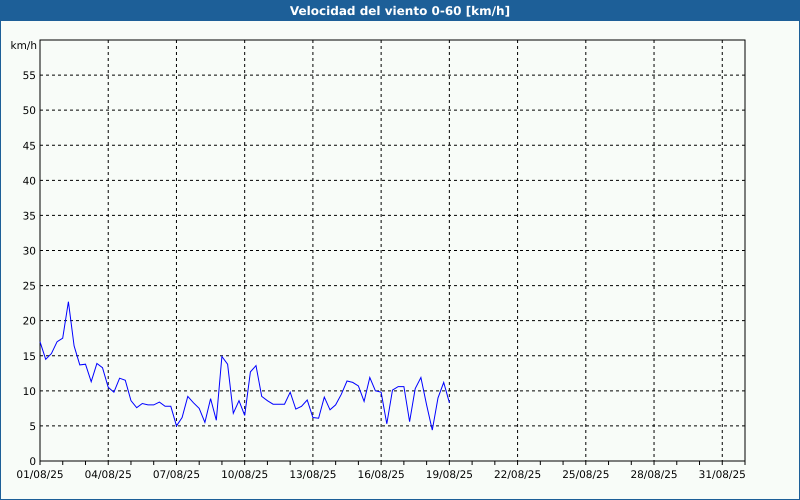 This screenshot has height=500, width=800. I want to click on x-tick-label: 13/08/25, so click(312, 475).